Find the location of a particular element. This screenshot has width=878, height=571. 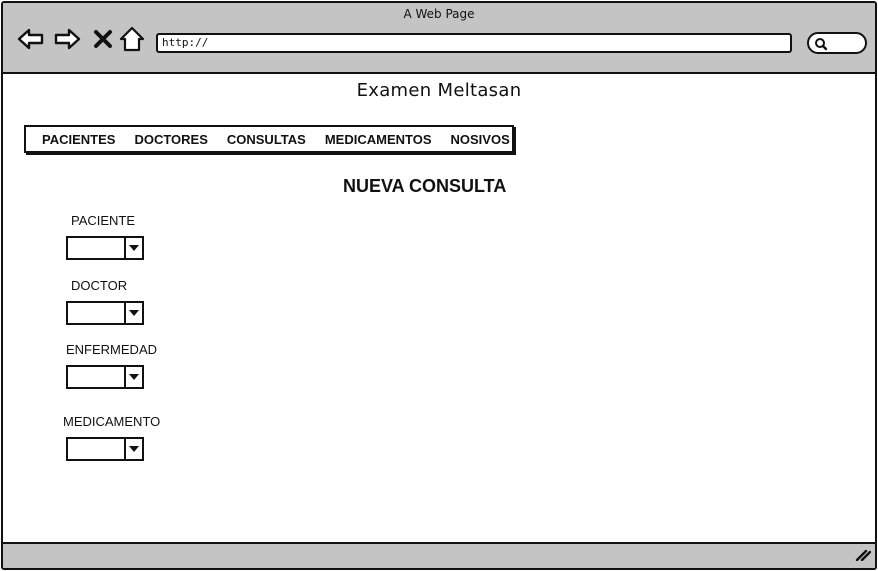

home-icon is located at coordinates (132, 39).